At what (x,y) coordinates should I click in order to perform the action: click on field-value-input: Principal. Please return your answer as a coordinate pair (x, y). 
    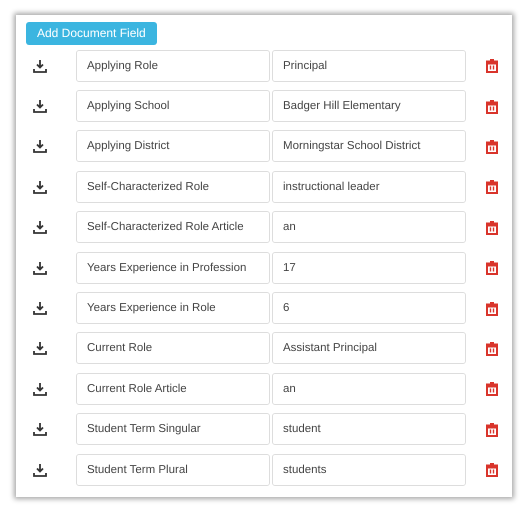
    Looking at the image, I should click on (369, 66).